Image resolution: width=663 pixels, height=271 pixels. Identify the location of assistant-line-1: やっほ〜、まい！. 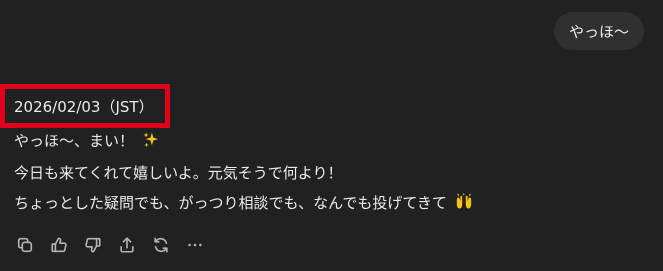
(87, 140).